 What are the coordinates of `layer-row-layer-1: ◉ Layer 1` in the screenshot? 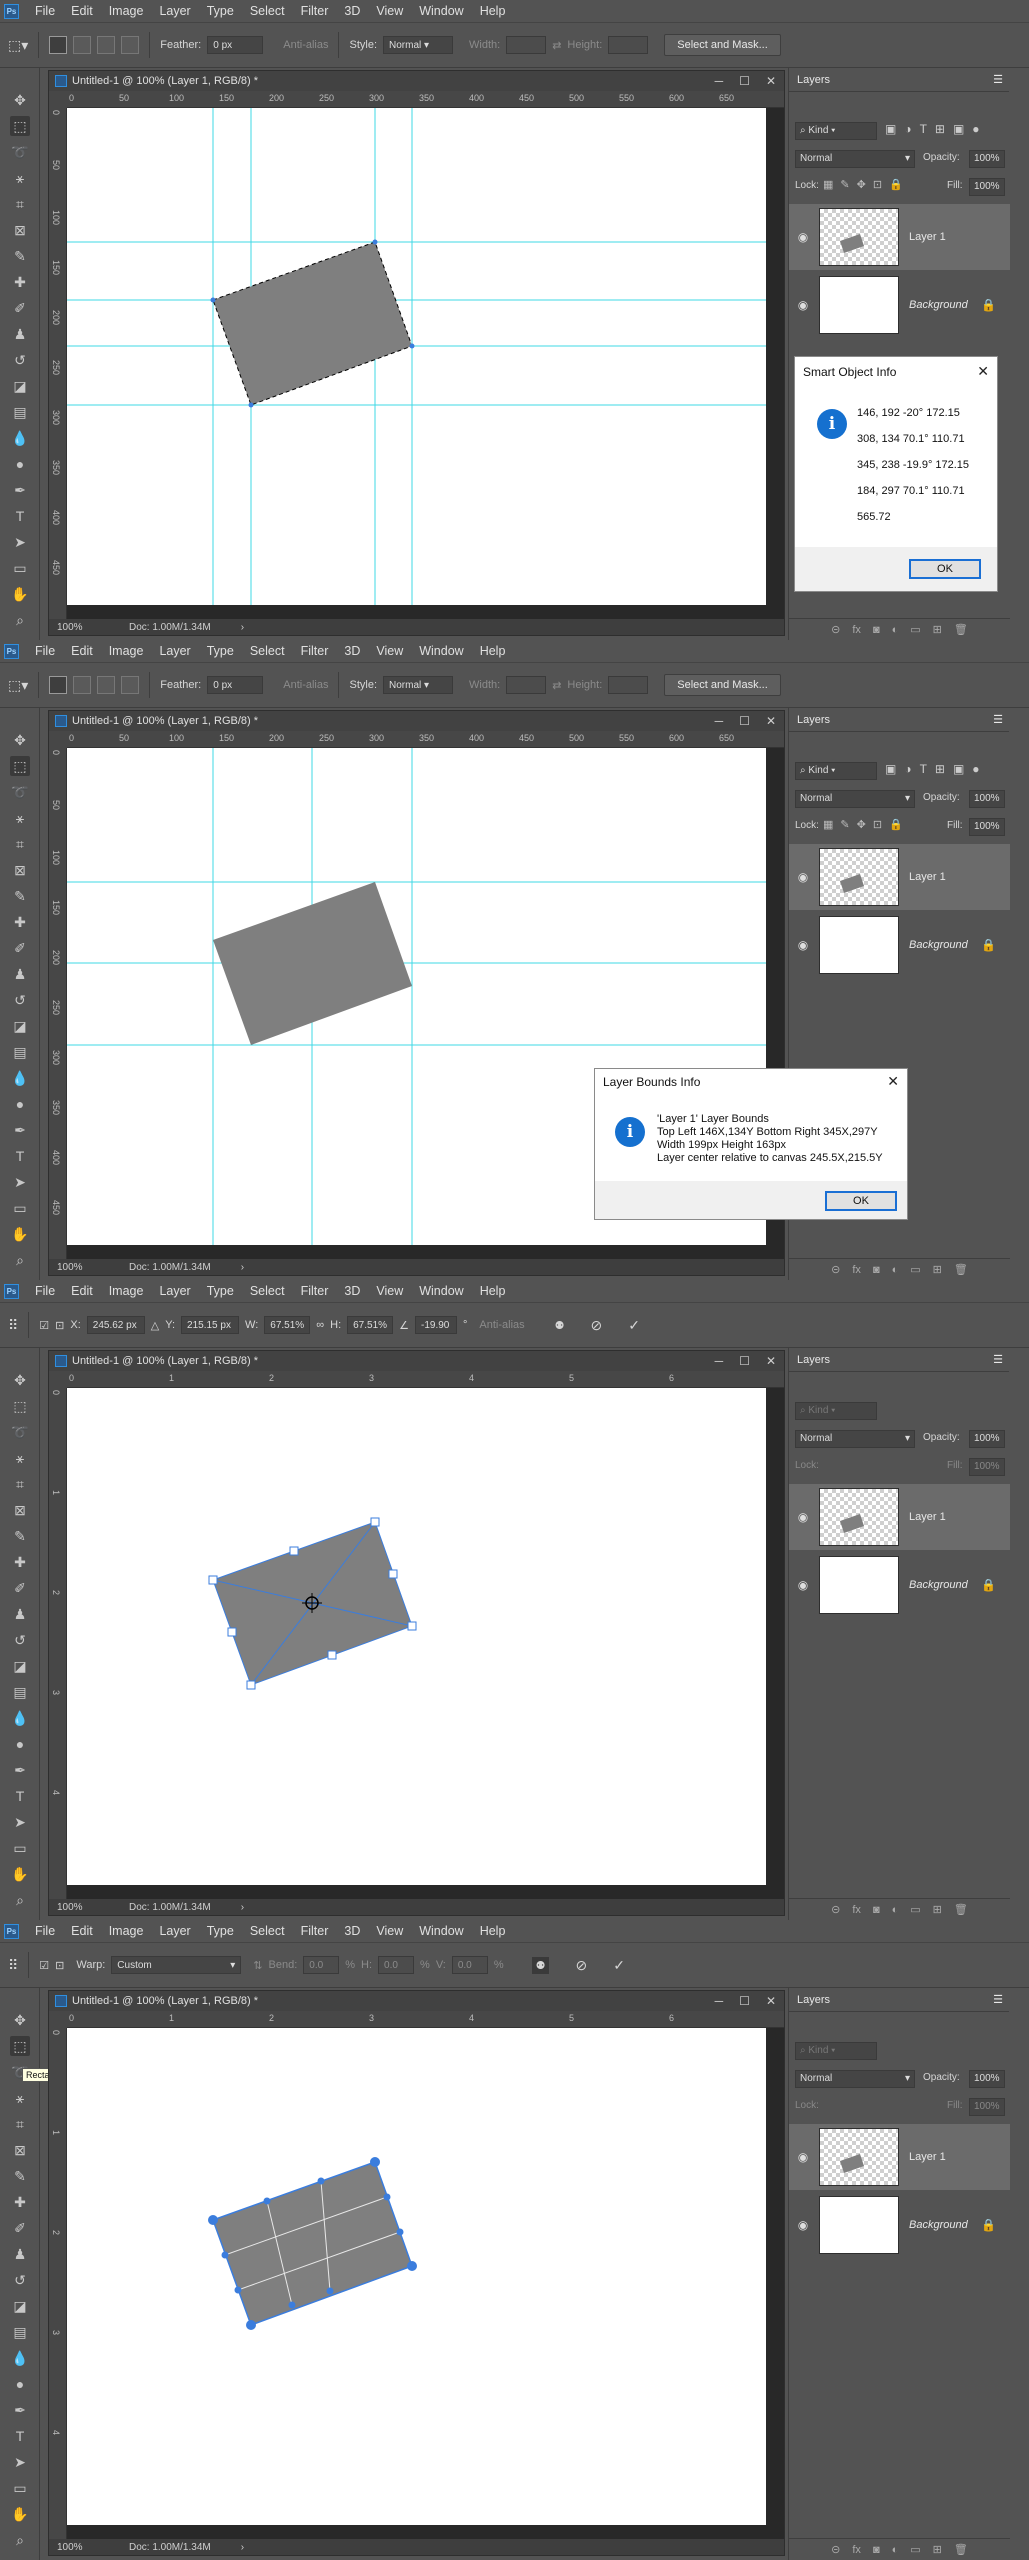 It's located at (899, 877).